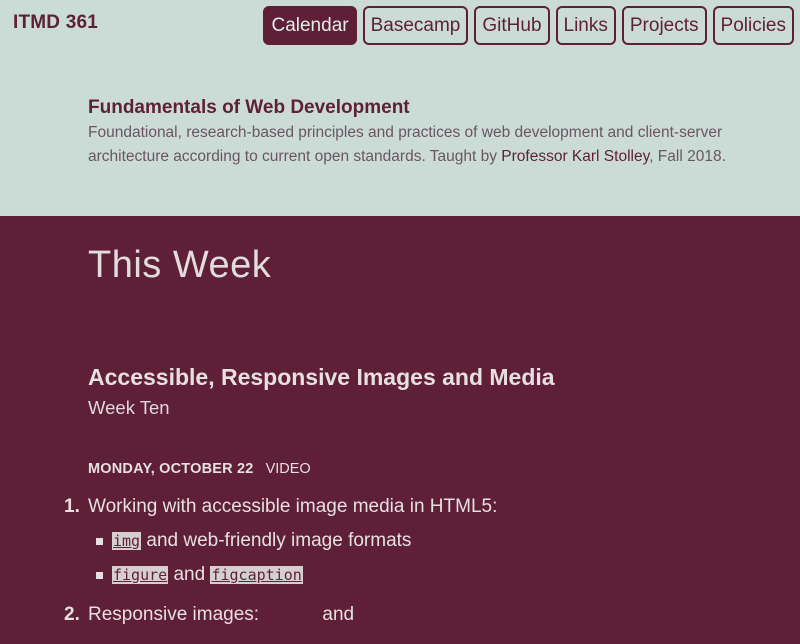 Image resolution: width=800 pixels, height=644 pixels. What do you see at coordinates (512, 25) in the screenshot?
I see `nav-github: GitHub` at bounding box center [512, 25].